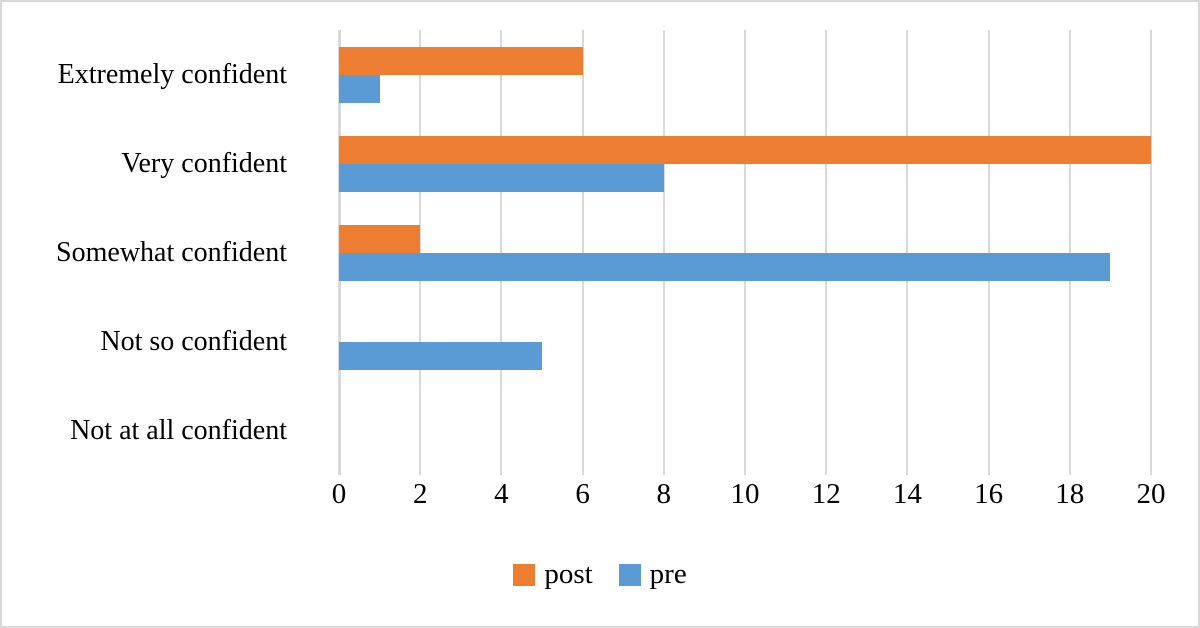 The width and height of the screenshot is (1200, 628). I want to click on value-axis-tick-label: 6, so click(582, 494).